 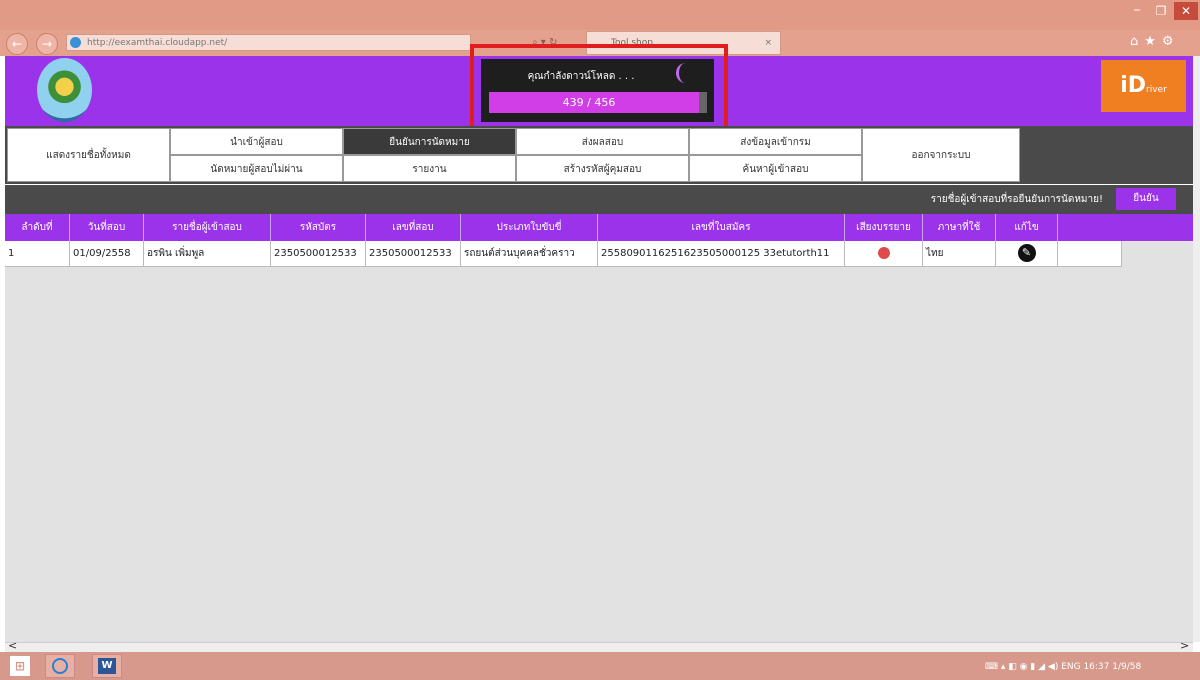 I want to click on brand-main: iD, so click(x=1133, y=85).